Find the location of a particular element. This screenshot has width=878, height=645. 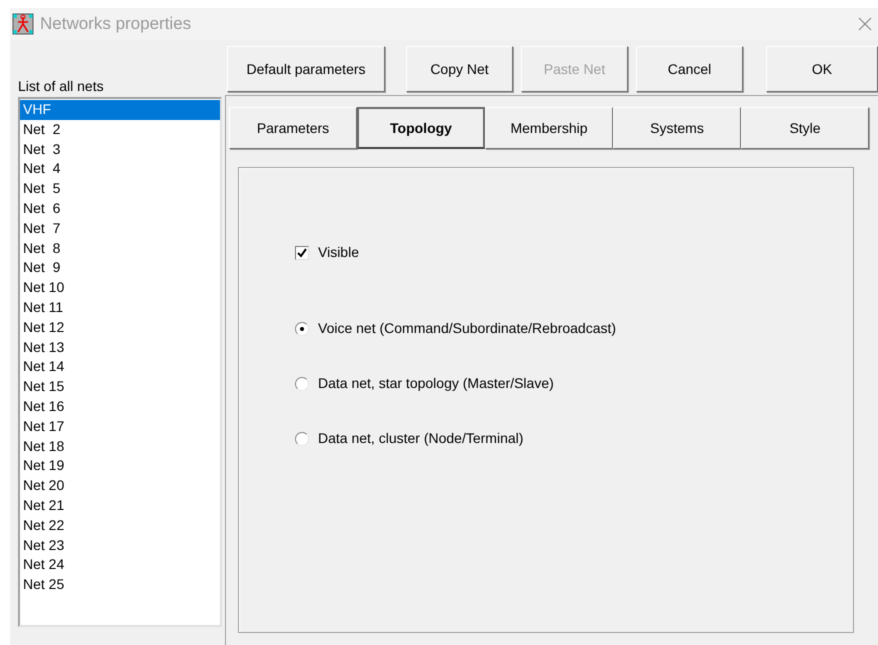

net-item: VHF is located at coordinates (120, 110).